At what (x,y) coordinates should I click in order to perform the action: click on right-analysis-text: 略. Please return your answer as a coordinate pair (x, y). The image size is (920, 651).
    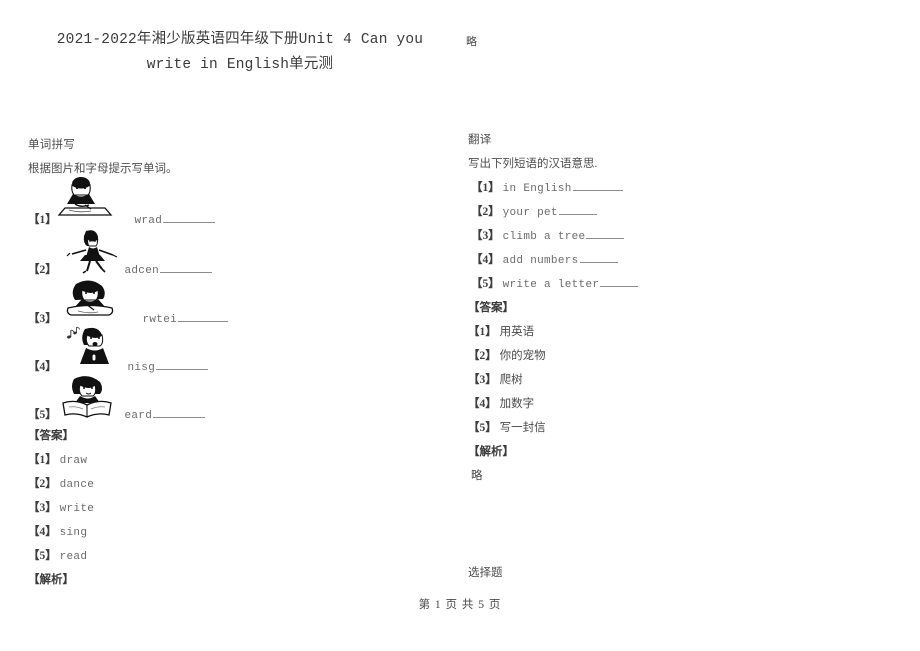
    Looking at the image, I should click on (477, 476).